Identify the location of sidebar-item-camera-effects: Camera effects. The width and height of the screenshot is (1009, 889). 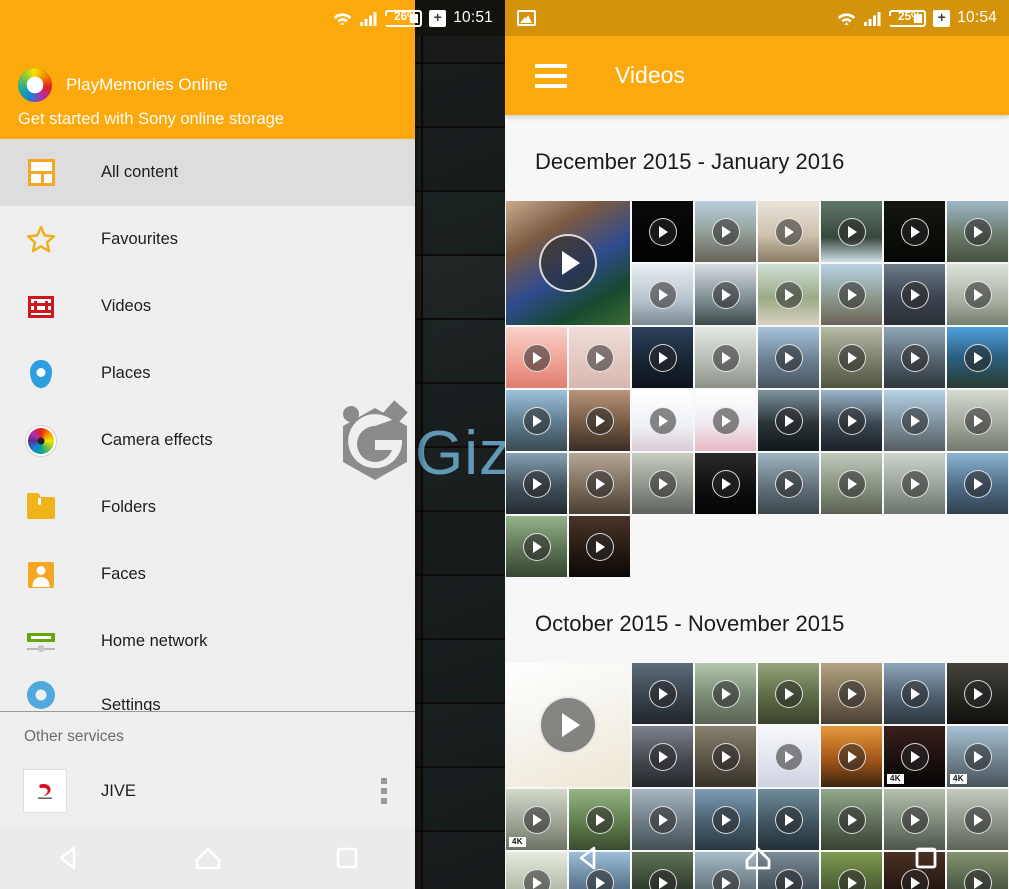
(207, 440).